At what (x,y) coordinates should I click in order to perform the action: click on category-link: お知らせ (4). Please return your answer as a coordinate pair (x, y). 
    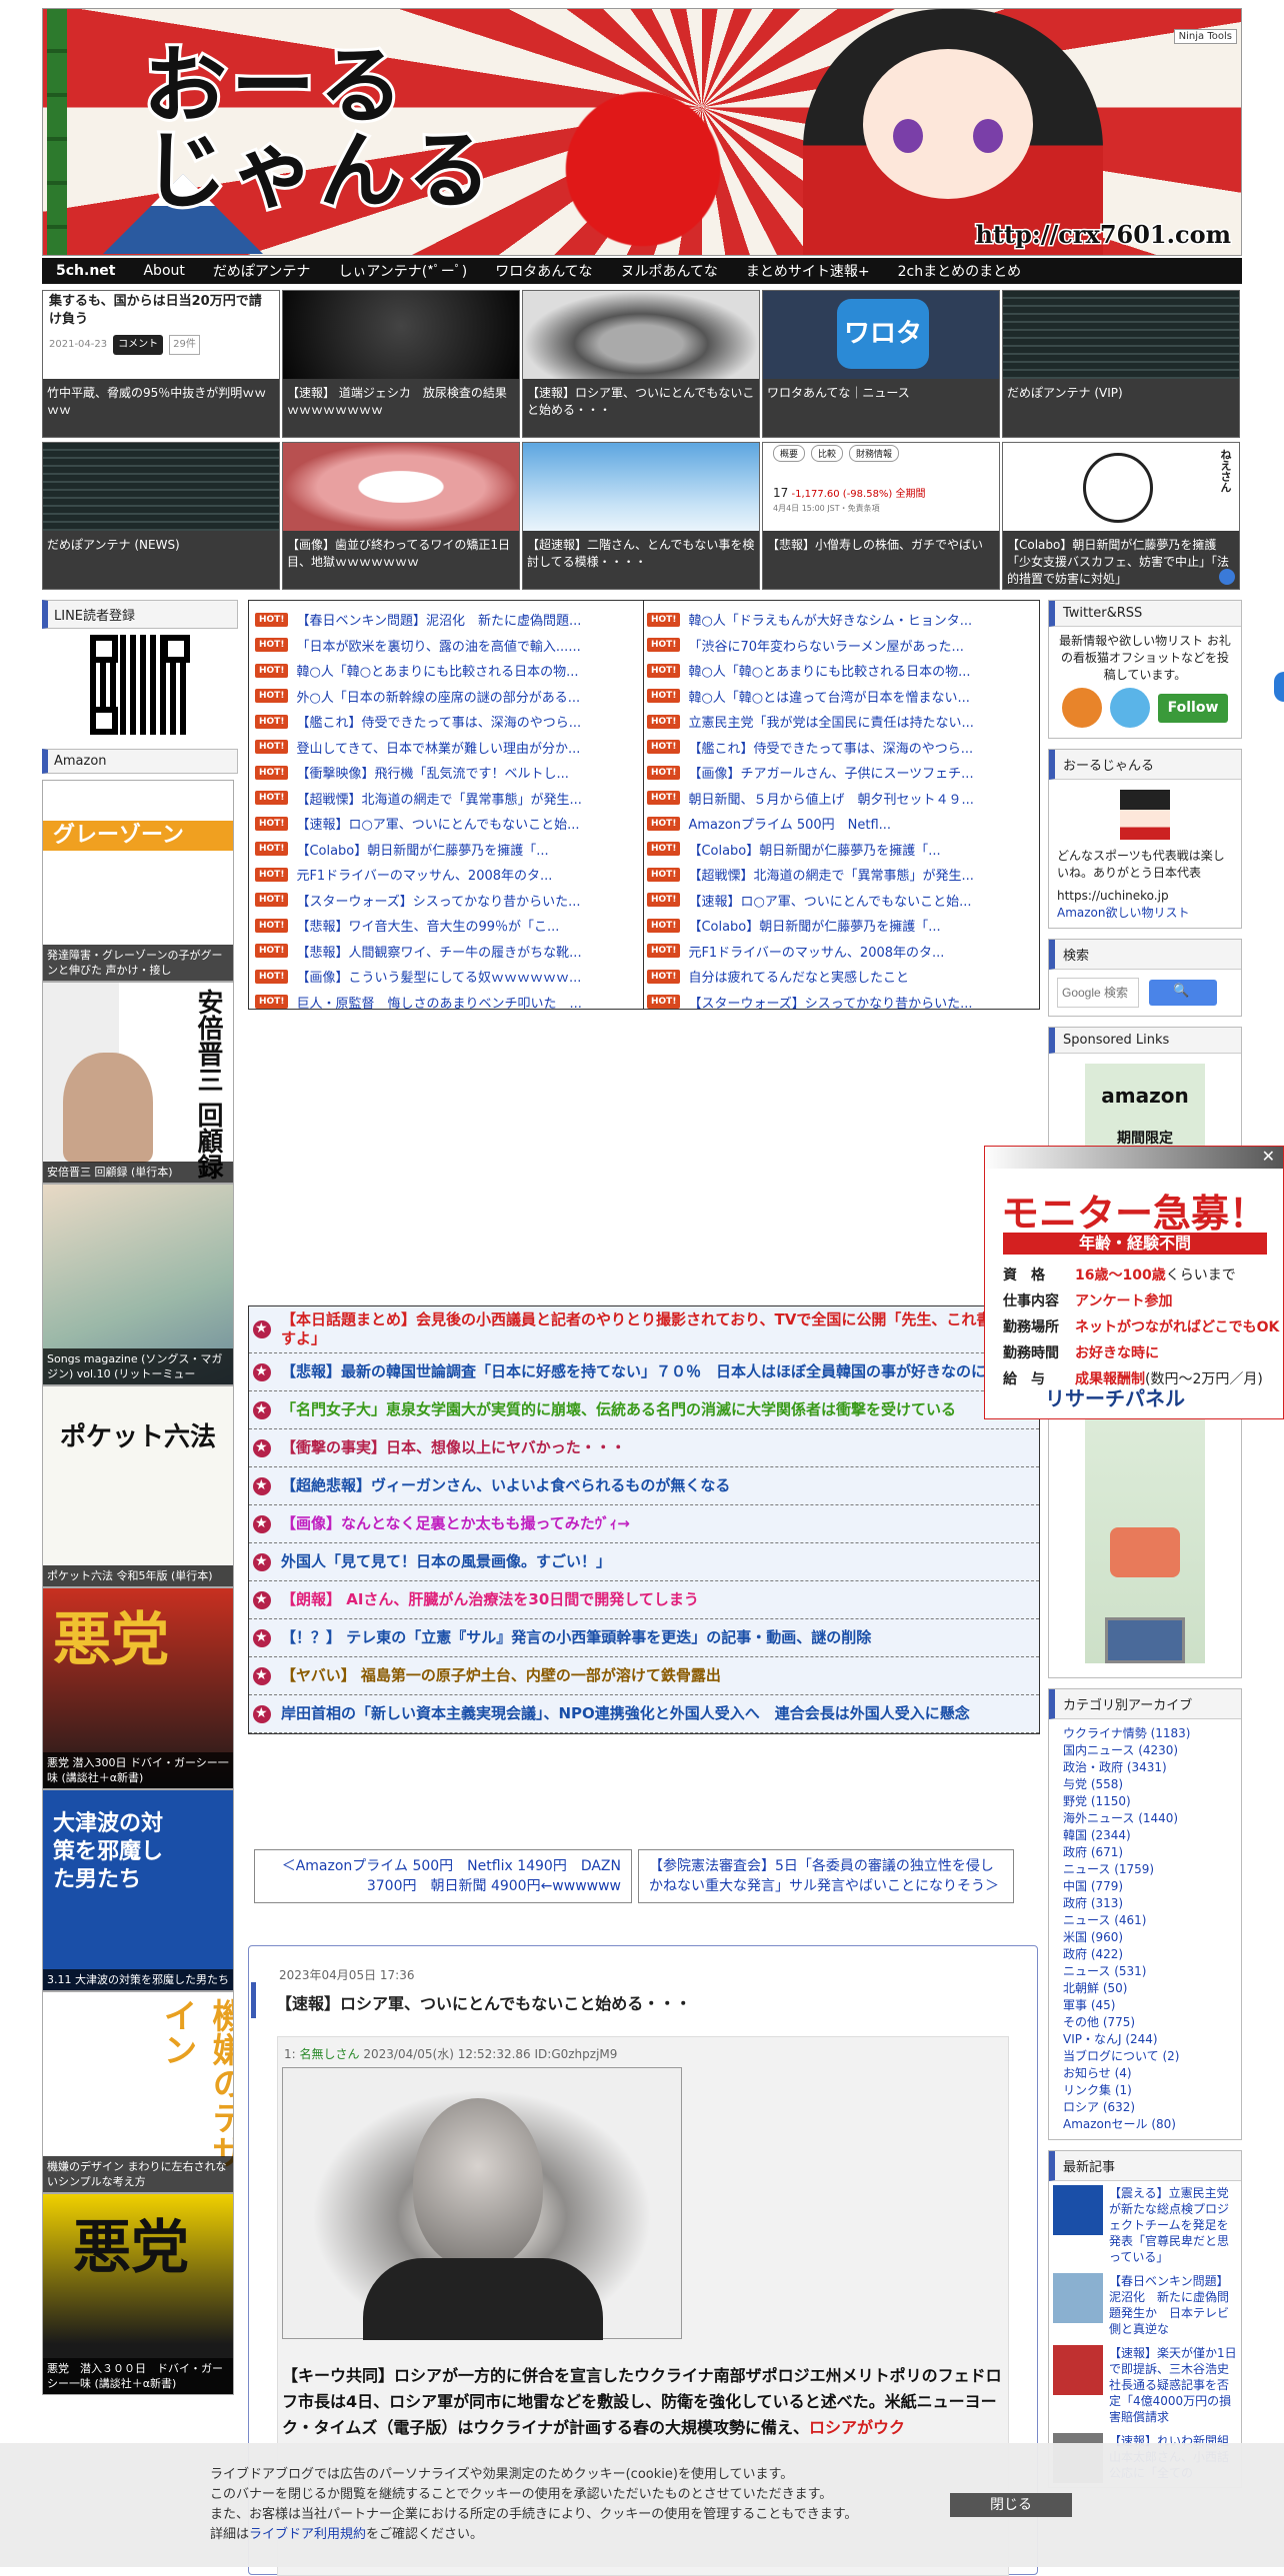
    Looking at the image, I should click on (1152, 2074).